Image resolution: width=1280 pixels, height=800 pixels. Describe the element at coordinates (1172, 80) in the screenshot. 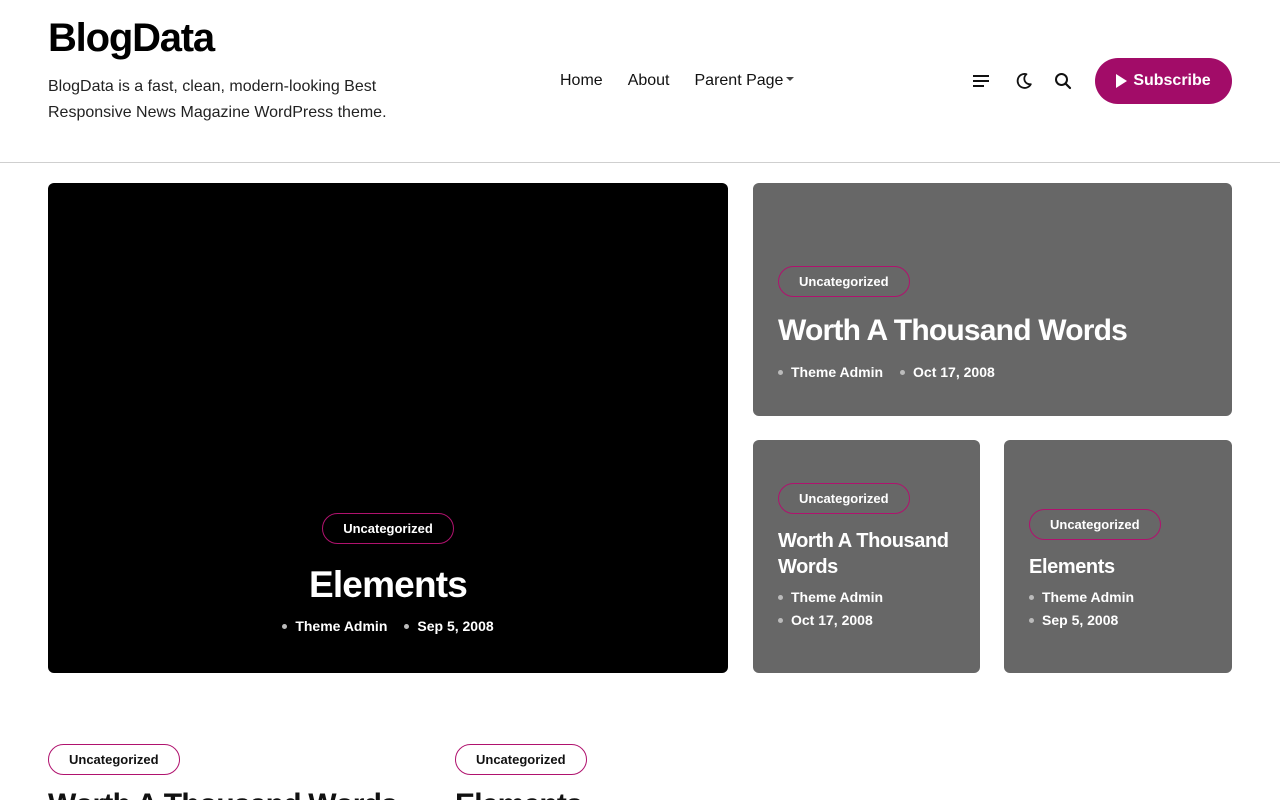

I see `subscribe-label: Subscribe` at that location.